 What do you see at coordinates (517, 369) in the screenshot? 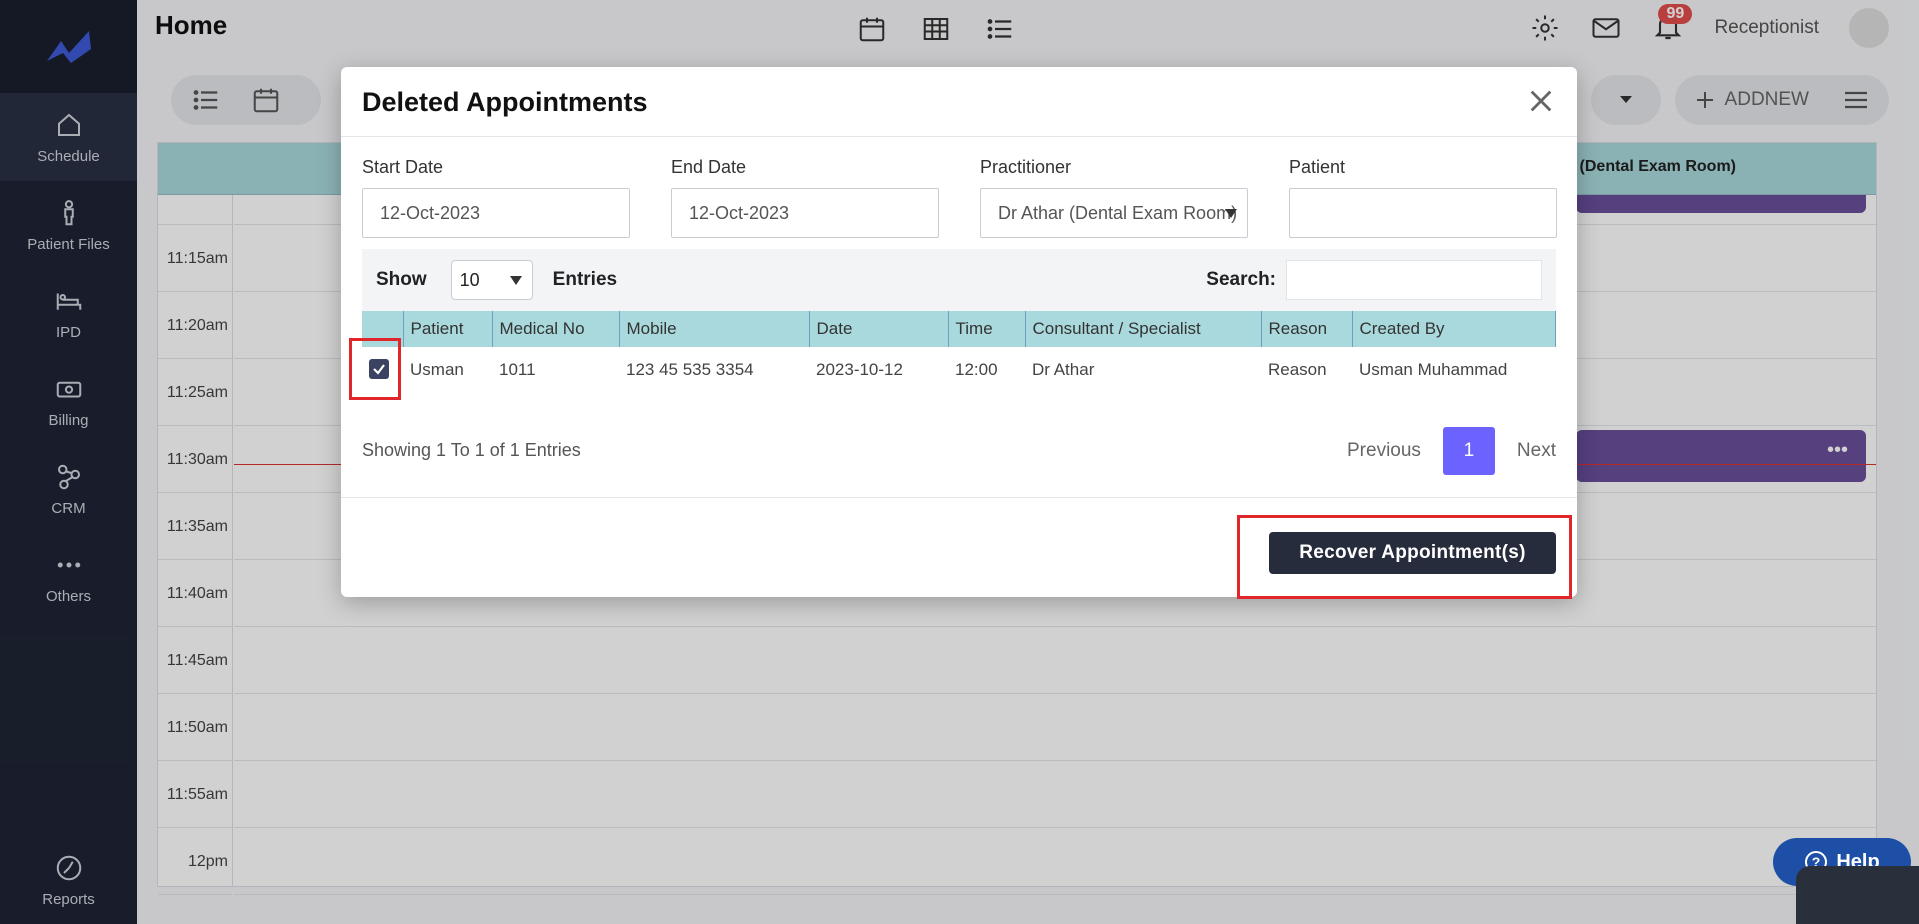
I see `cell-medical-no: 1011` at bounding box center [517, 369].